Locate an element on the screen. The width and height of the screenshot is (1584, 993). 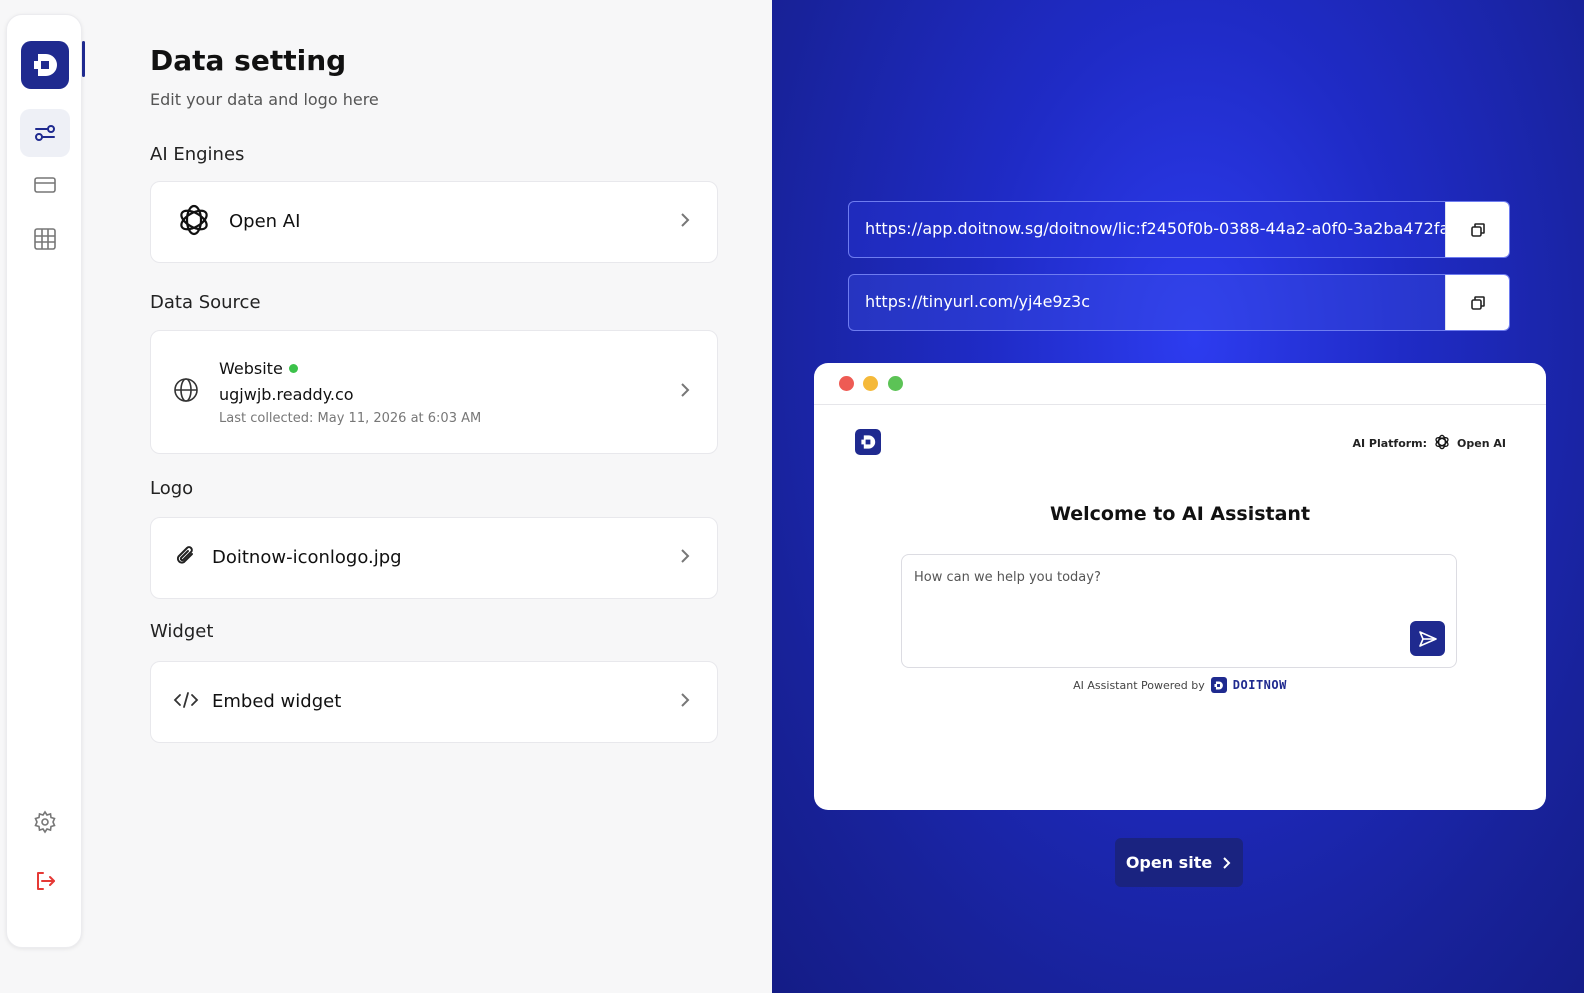
ai-platform-name: Open AI is located at coordinates (1481, 443).